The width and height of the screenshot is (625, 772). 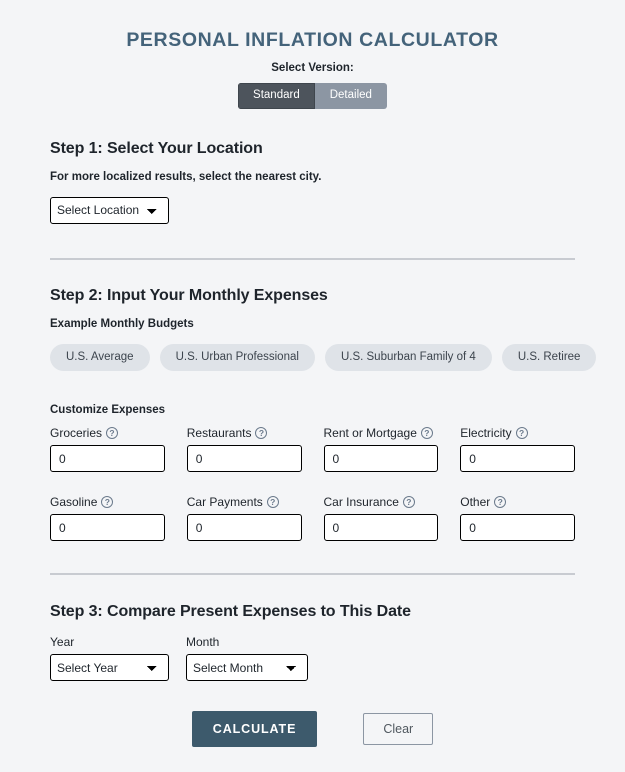 What do you see at coordinates (224, 502) in the screenshot?
I see `expense-label-text: Car Payments` at bounding box center [224, 502].